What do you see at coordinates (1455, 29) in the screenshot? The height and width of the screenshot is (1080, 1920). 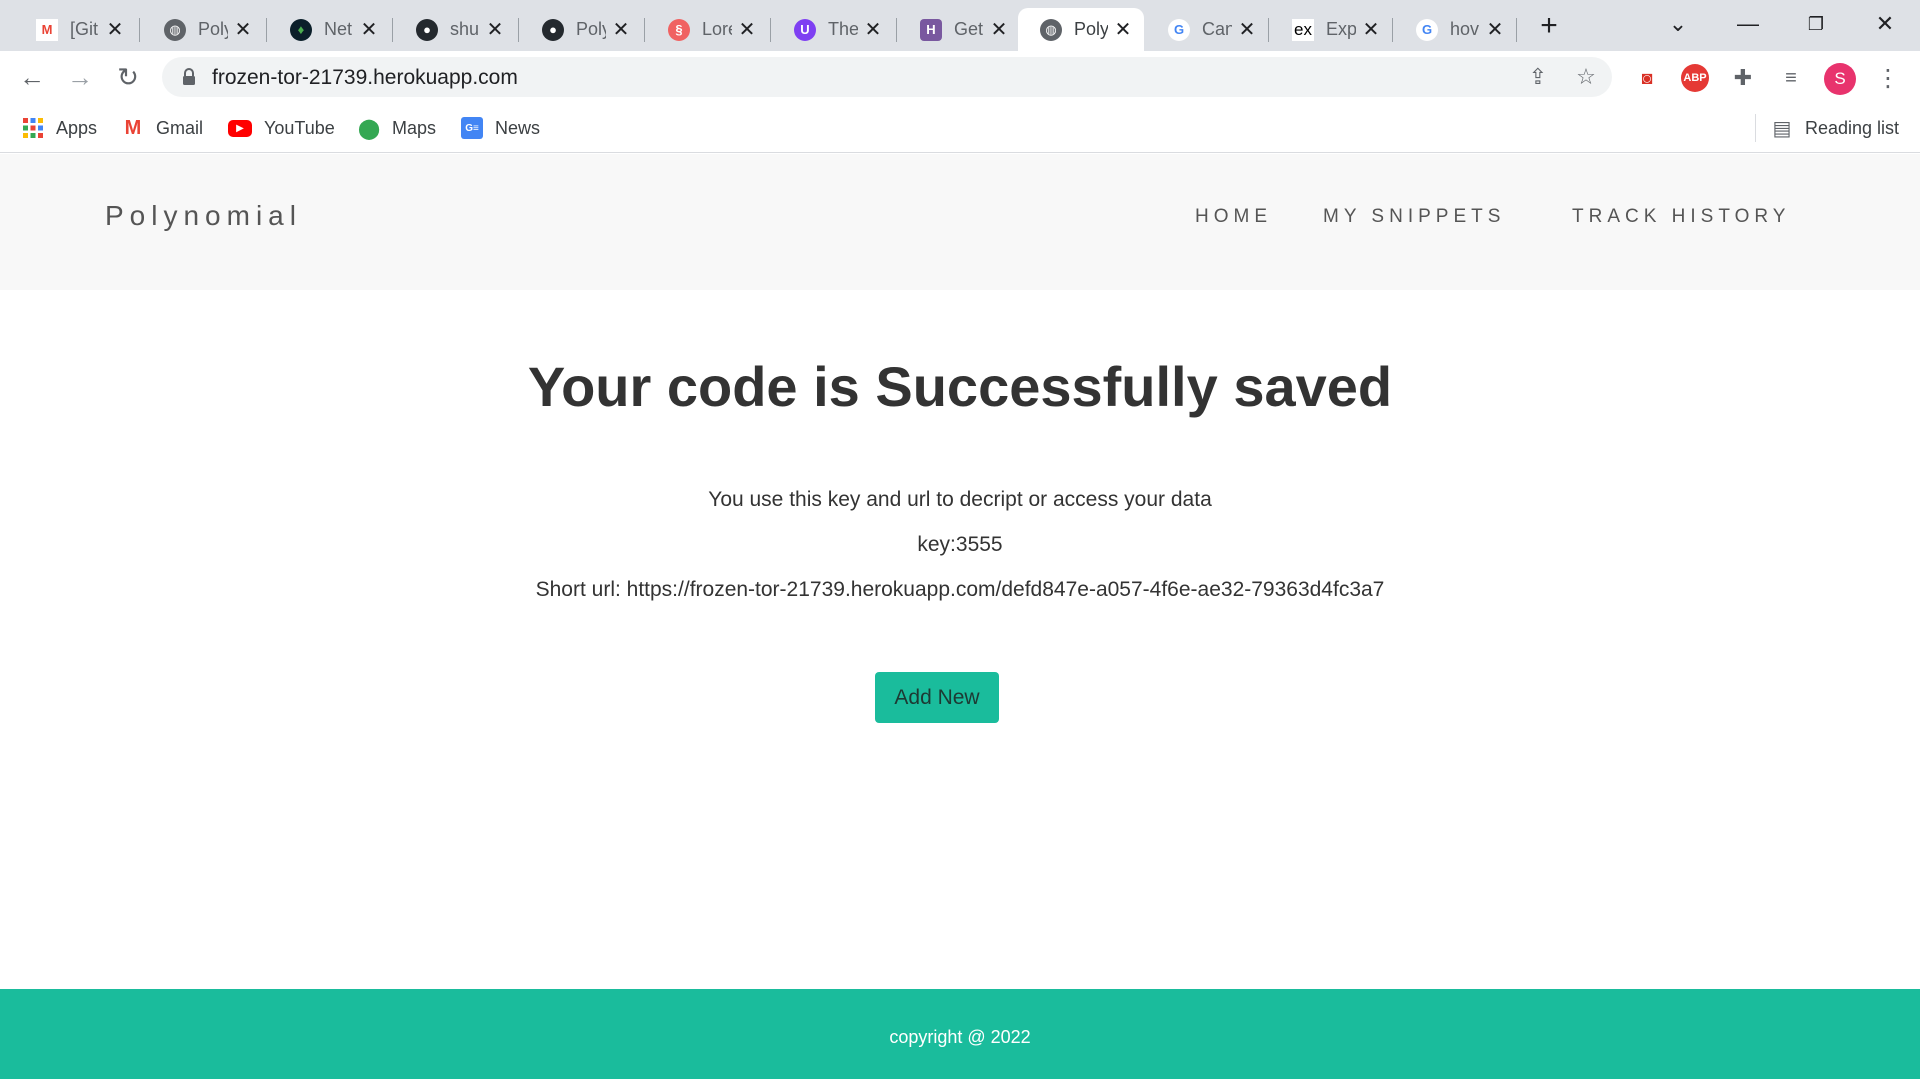 I see `browser-tab: G hov ✕` at bounding box center [1455, 29].